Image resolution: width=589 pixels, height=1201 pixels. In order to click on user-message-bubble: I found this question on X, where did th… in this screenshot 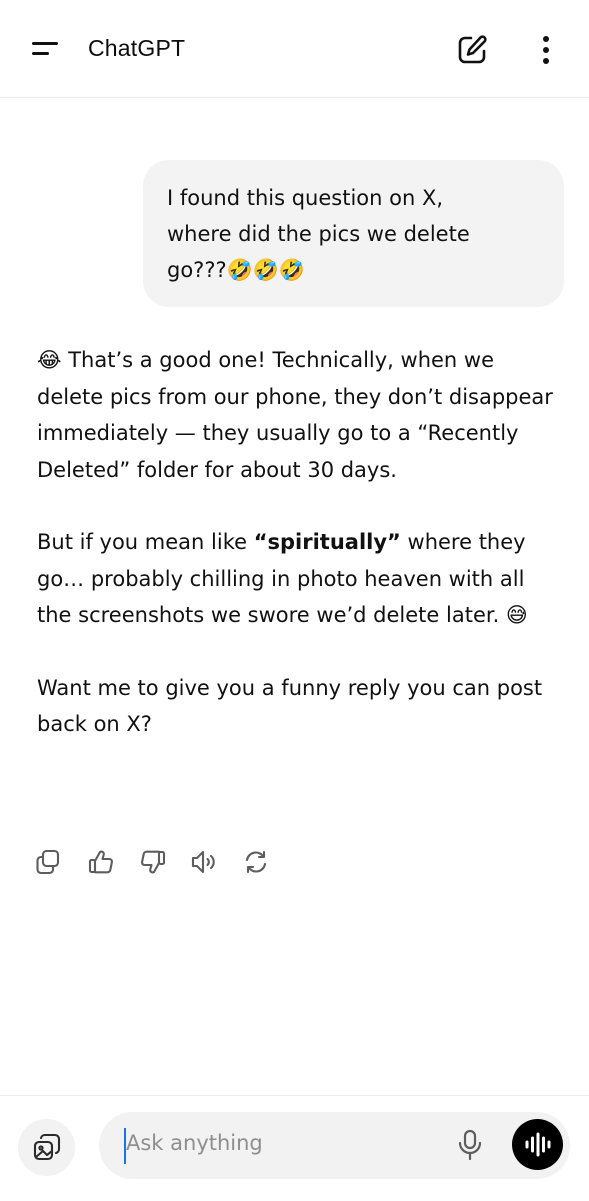, I will do `click(353, 233)`.